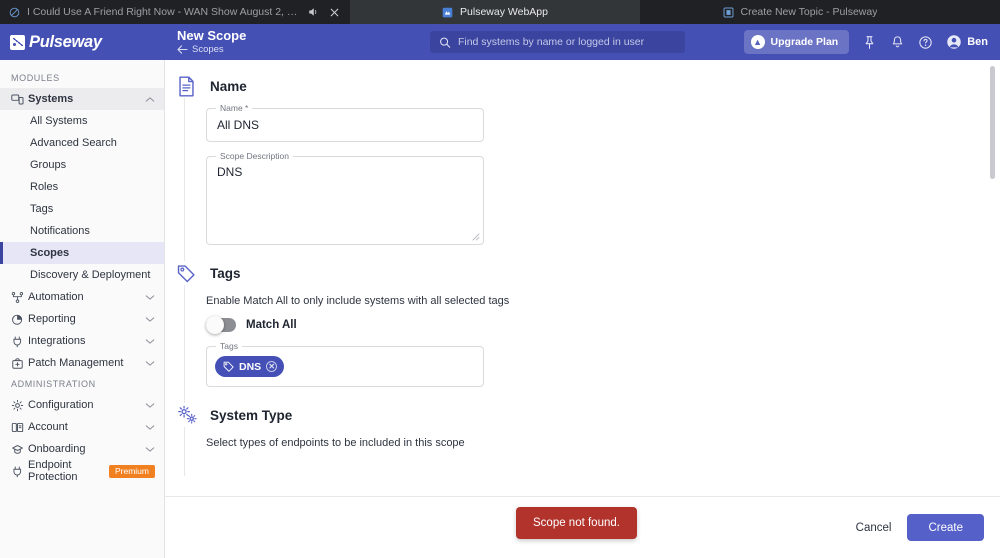  Describe the element at coordinates (60, 231) in the screenshot. I see `sidebar-item-label: Notifications` at that location.